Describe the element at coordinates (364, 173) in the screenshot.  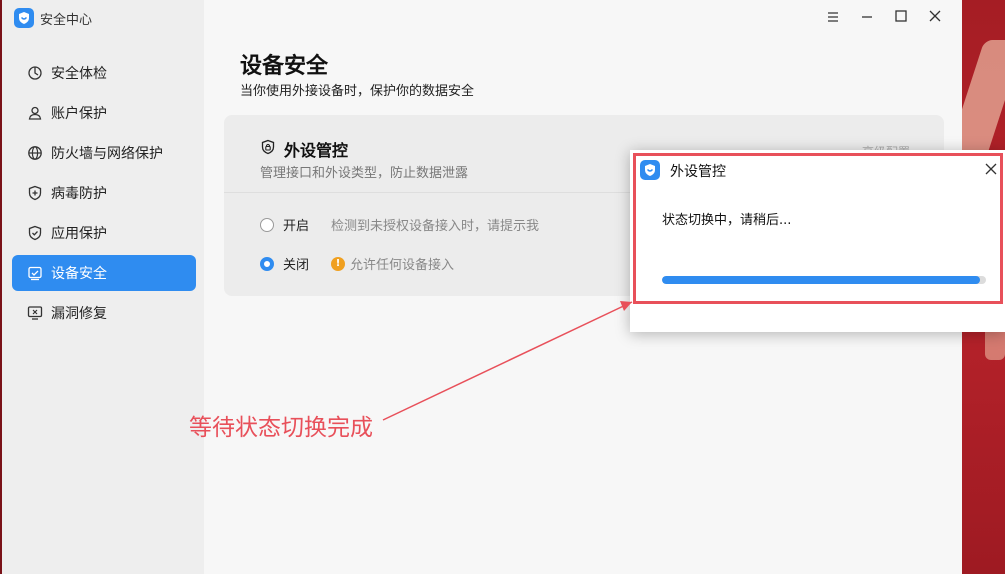
I see `card-description: 管理接口和外设类型，防止数据泄露` at that location.